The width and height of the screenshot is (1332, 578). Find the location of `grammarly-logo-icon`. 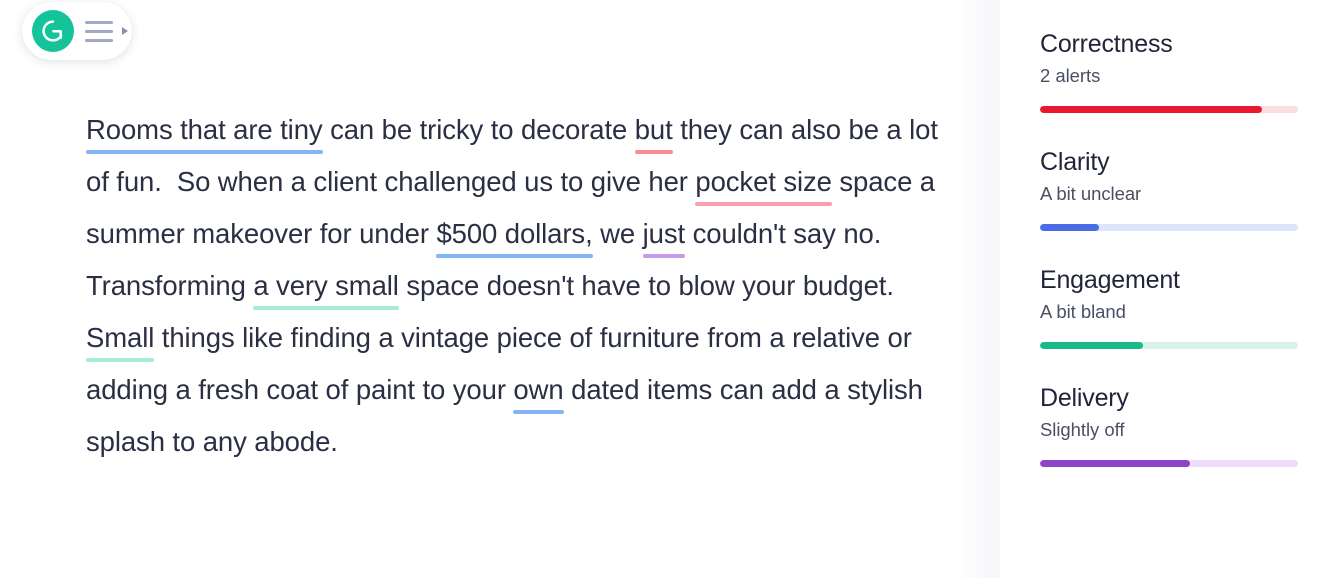

grammarly-logo-icon is located at coordinates (53, 31).